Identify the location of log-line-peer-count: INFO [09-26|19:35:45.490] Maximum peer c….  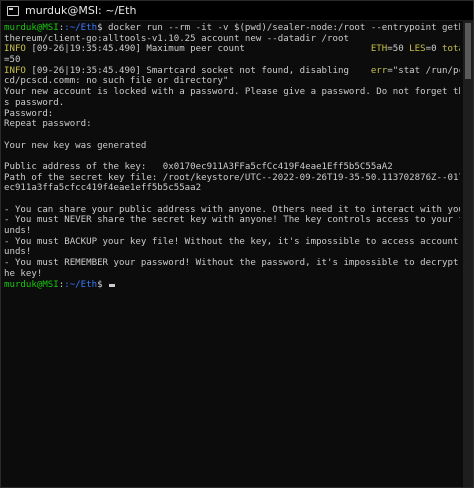
(232, 49).